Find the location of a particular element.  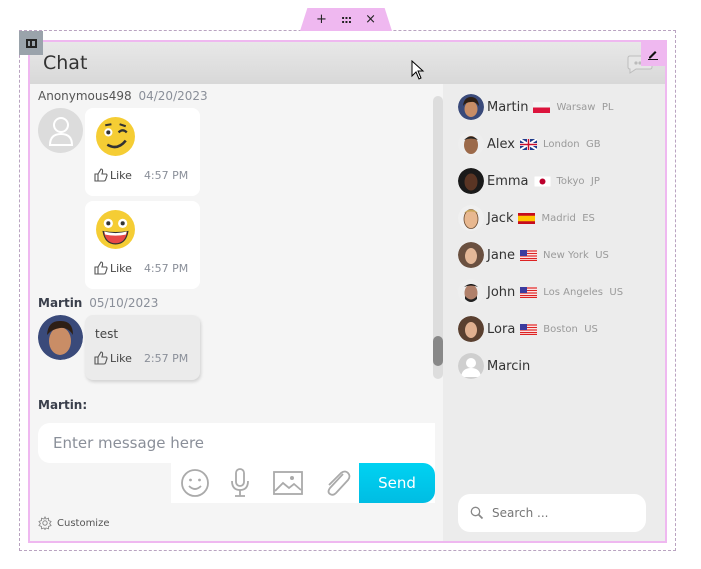

search-icon is located at coordinates (477, 513).